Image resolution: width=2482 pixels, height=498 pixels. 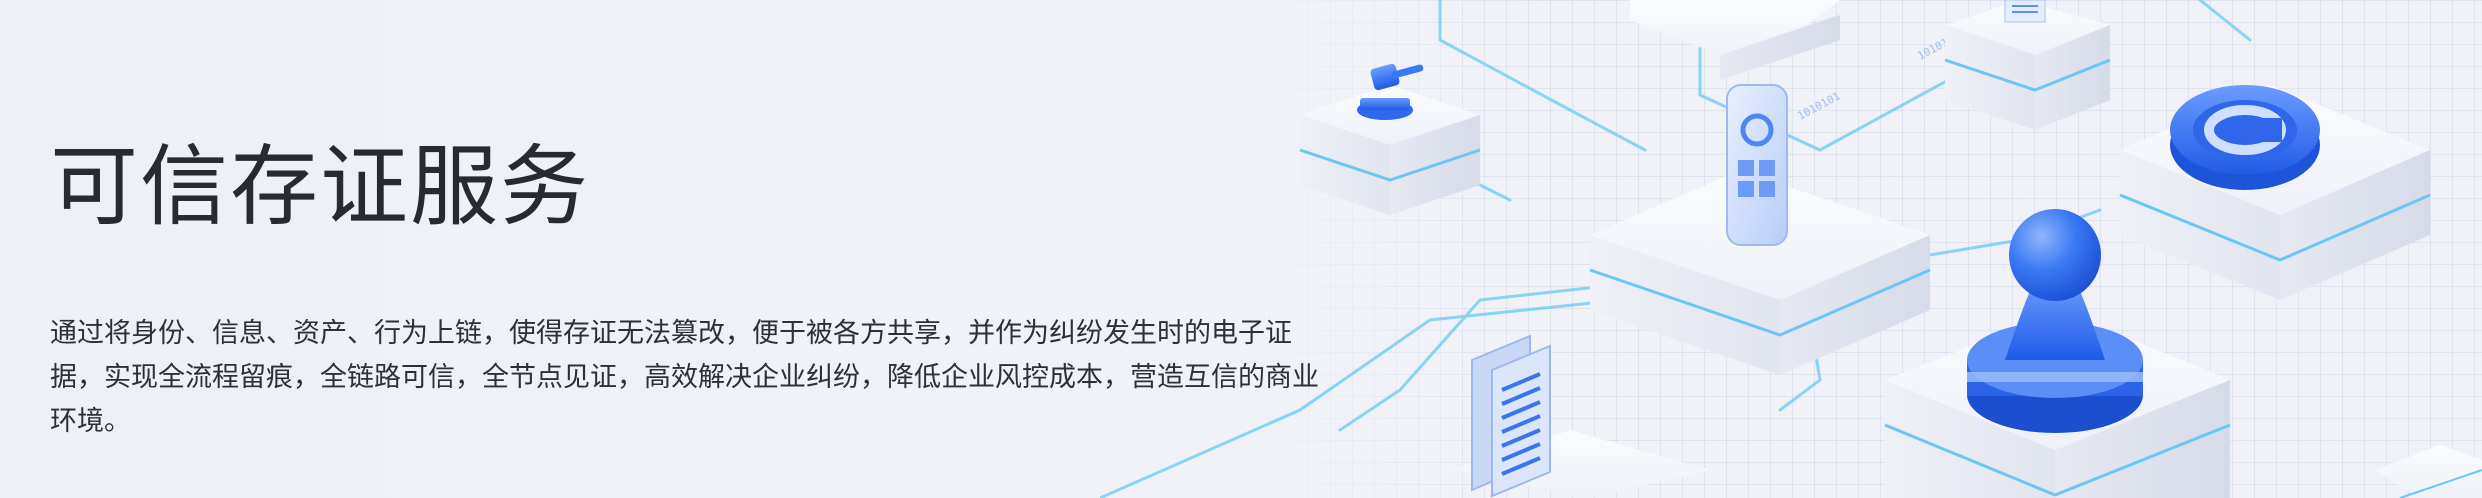 What do you see at coordinates (1580, 416) in the screenshot?
I see `document-platform` at bounding box center [1580, 416].